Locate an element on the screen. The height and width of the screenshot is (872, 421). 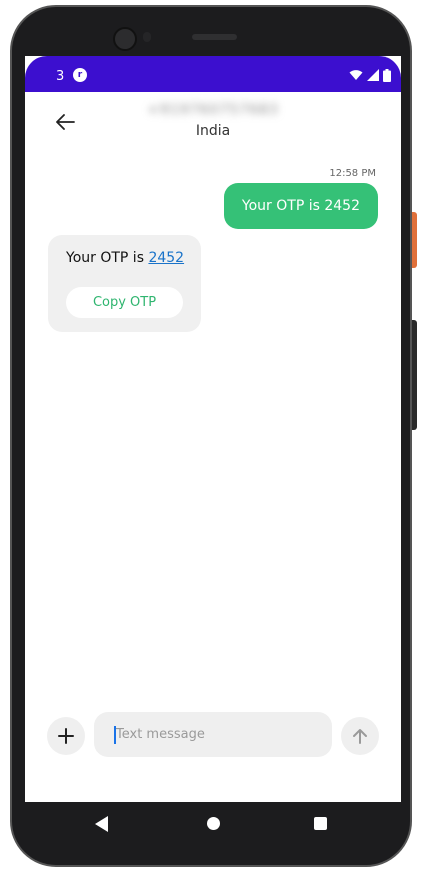
app-notification-icon: r is located at coordinates (80, 75).